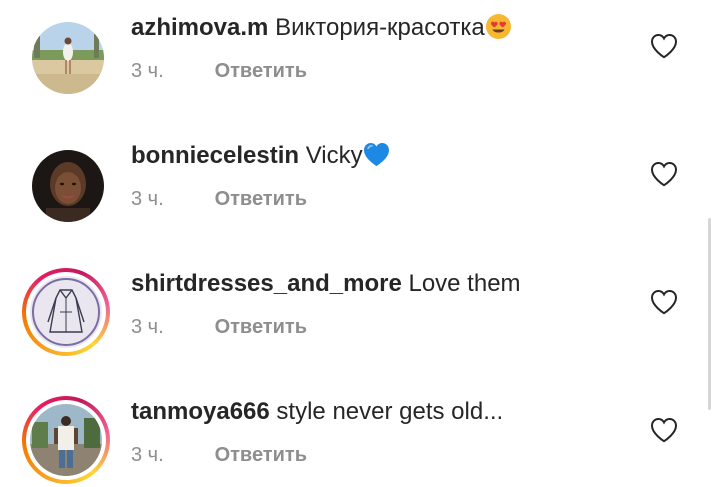  What do you see at coordinates (215, 155) in the screenshot?
I see `comment-username: bonniecelestin` at bounding box center [215, 155].